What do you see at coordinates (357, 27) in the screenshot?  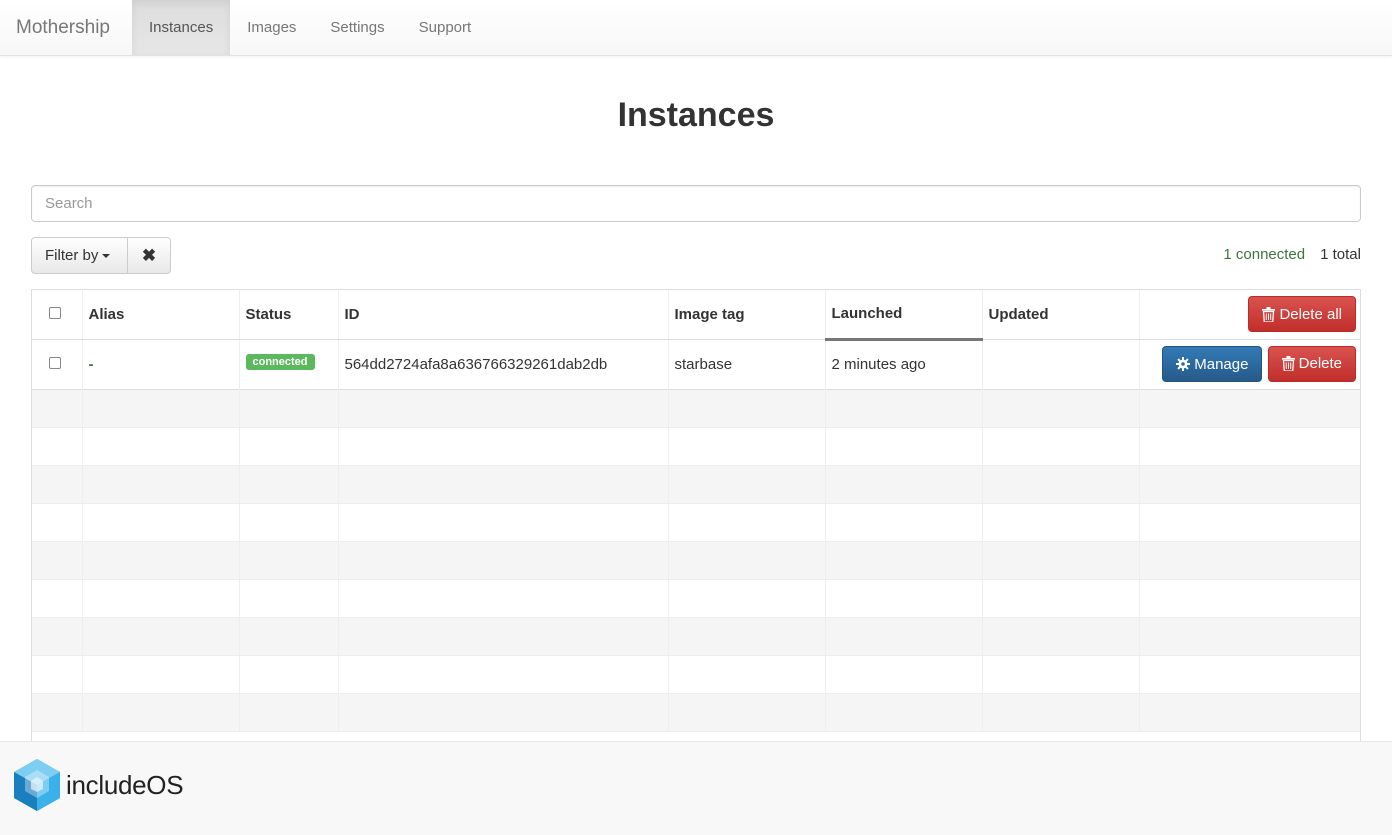 I see `nav-item-settings: Settings` at bounding box center [357, 27].